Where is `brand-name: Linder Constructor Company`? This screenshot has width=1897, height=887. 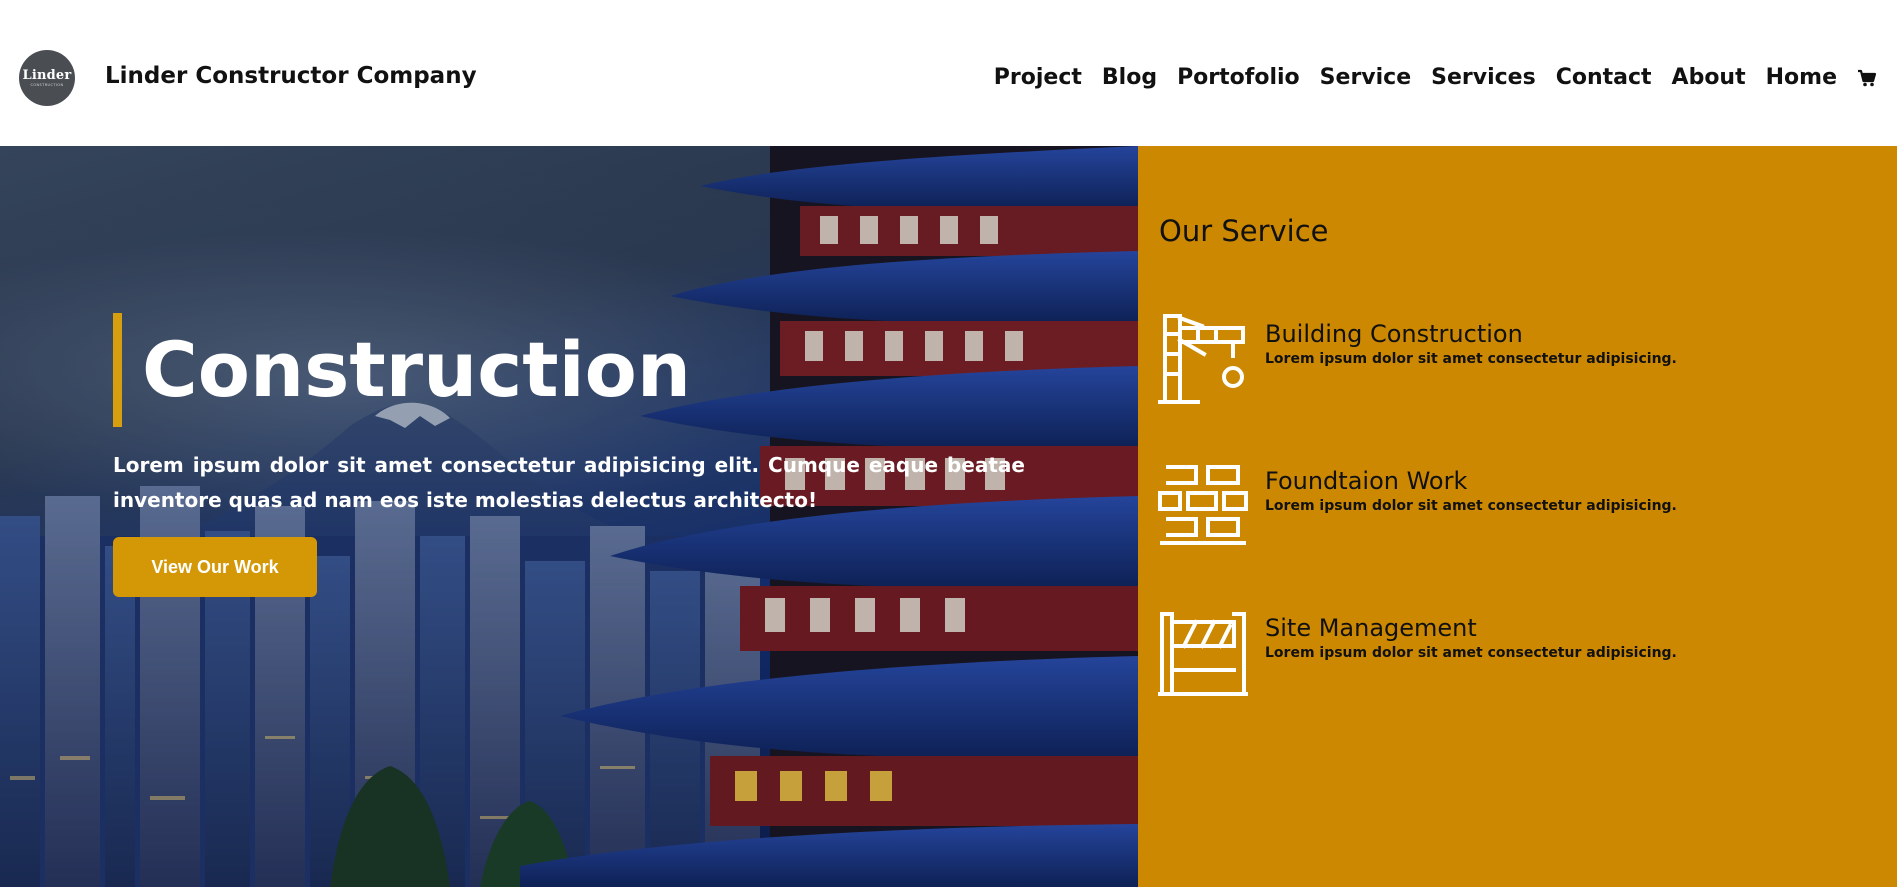 brand-name: Linder Constructor Company is located at coordinates (291, 76).